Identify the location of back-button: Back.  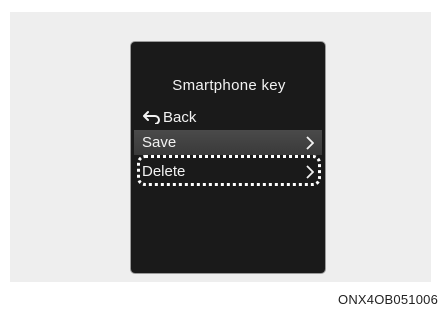
(169, 117).